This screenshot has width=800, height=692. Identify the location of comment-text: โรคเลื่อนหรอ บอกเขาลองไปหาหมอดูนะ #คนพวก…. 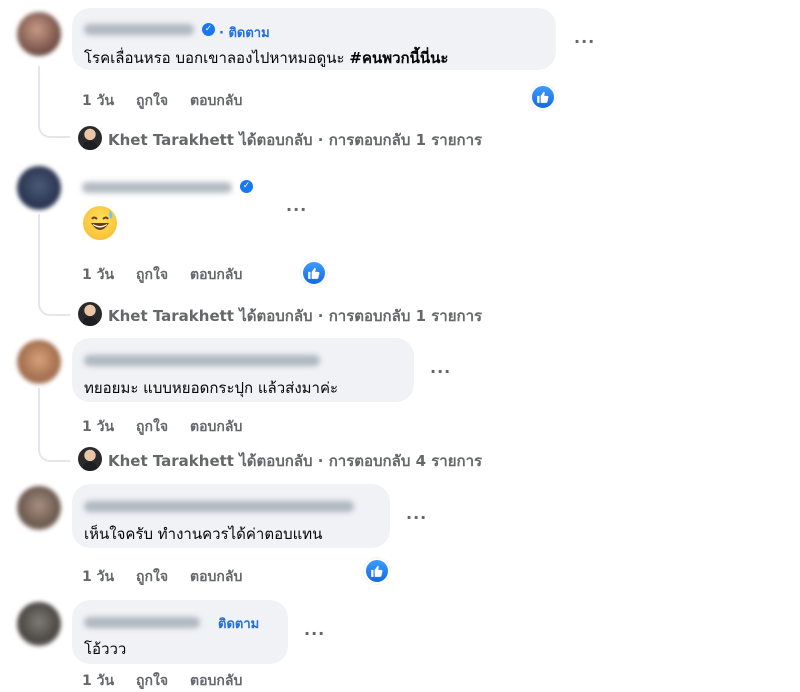
(266, 58).